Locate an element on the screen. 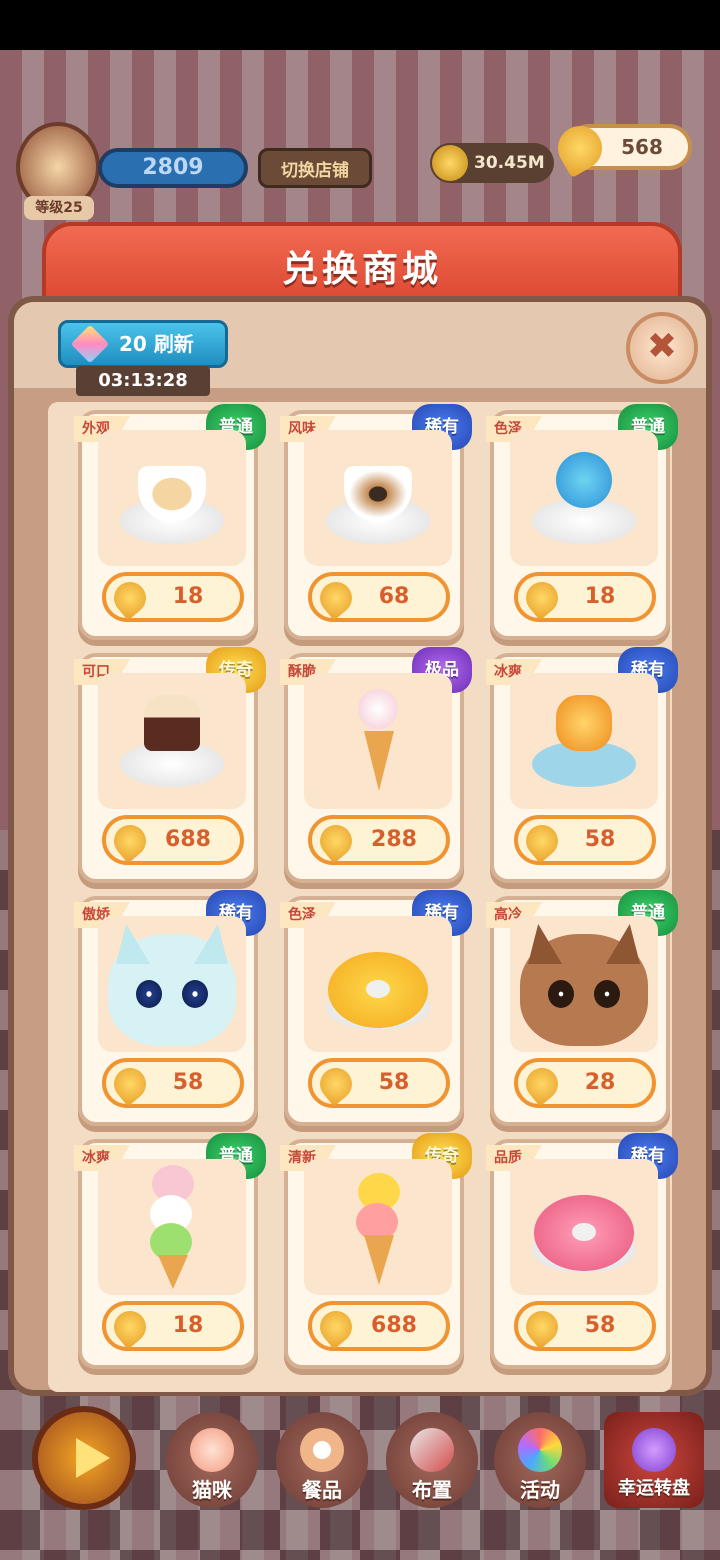  item-card: 色泽 普通 18 is located at coordinates (582, 522).